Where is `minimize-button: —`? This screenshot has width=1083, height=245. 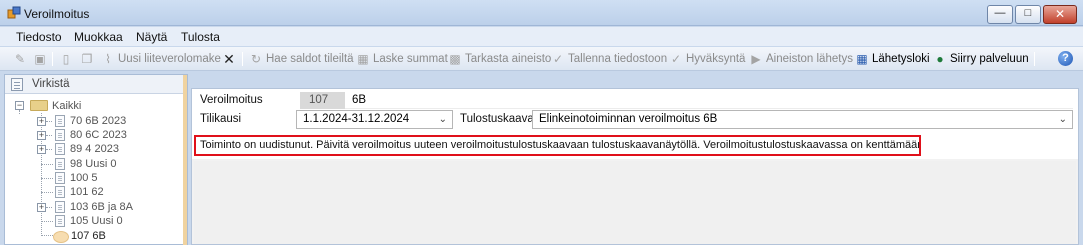
minimize-button: — is located at coordinates (1000, 14).